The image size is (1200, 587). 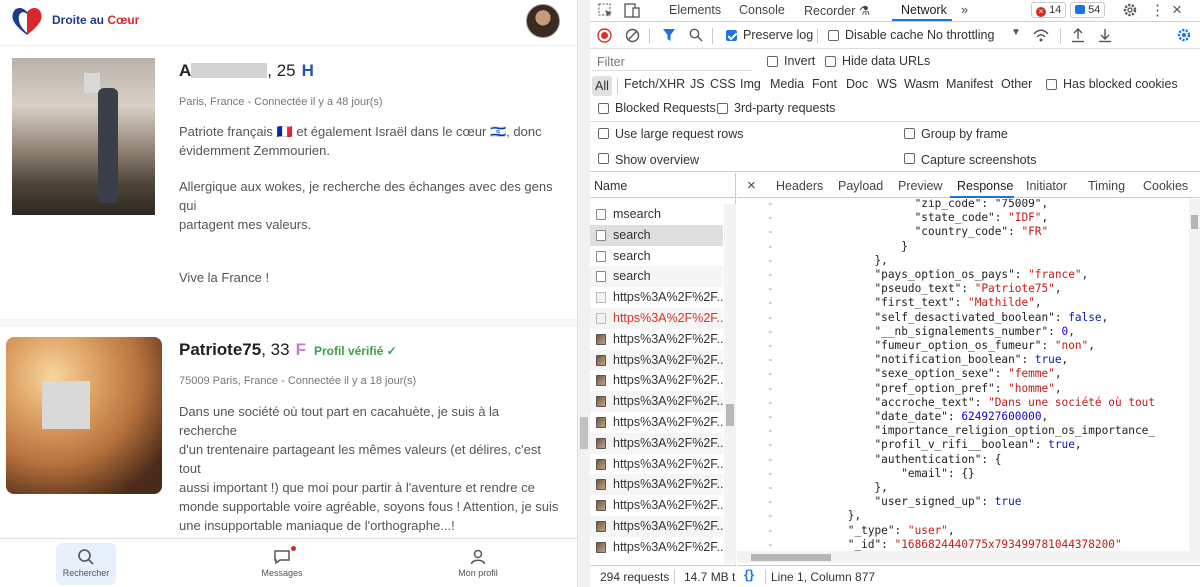 I want to click on tab-recorder: Recorder ⚗, so click(x=837, y=10).